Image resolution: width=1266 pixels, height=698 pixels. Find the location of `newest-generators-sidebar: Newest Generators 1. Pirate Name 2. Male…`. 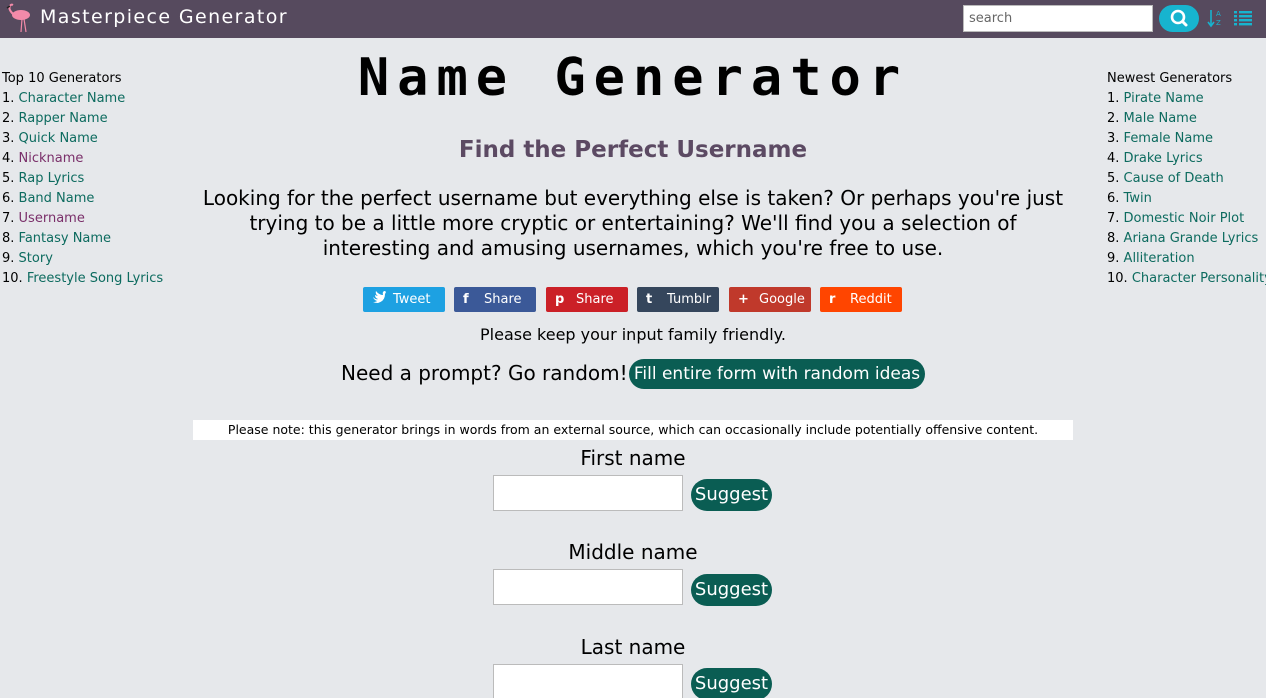

newest-generators-sidebar: Newest Generators 1. Pirate Name 2. Male… is located at coordinates (1186, 179).